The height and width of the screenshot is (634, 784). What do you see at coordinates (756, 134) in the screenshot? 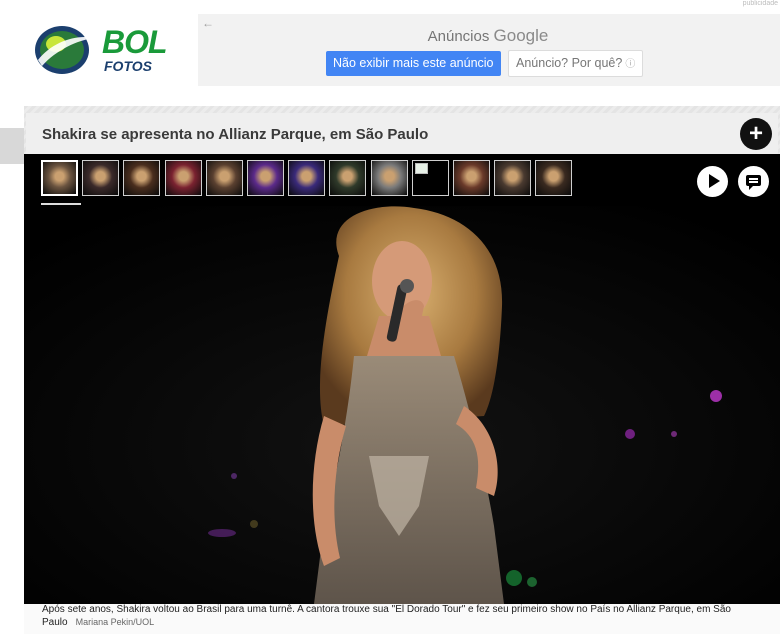
I see `plus-icon: +` at bounding box center [756, 134].